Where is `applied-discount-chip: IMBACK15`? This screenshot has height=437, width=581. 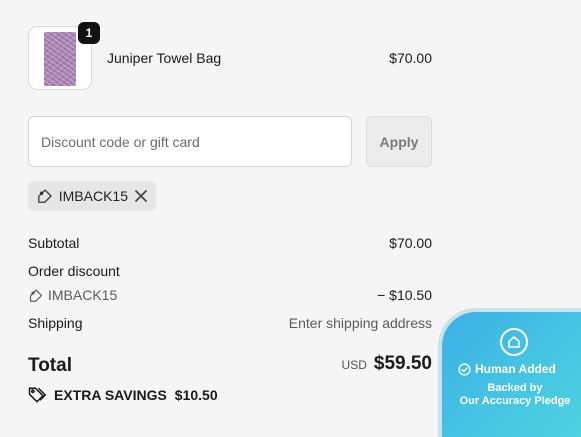 applied-discount-chip: IMBACK15 is located at coordinates (92, 196).